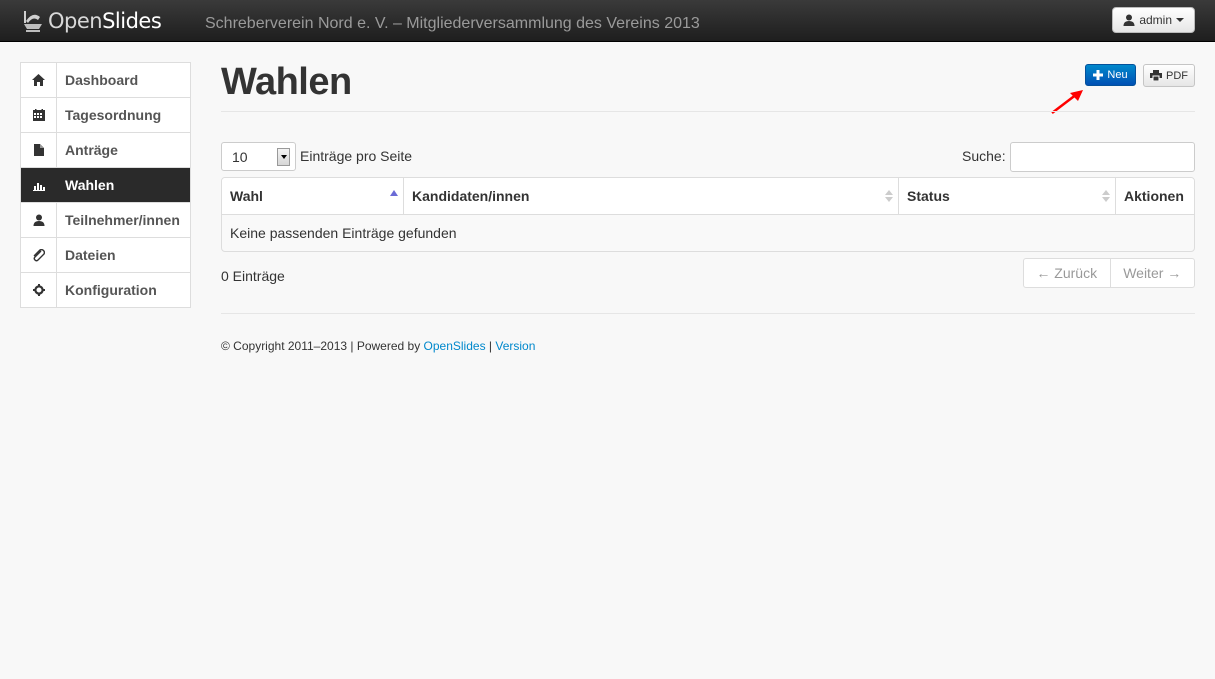  I want to click on sidebar-item-label: Dateien, so click(90, 255).